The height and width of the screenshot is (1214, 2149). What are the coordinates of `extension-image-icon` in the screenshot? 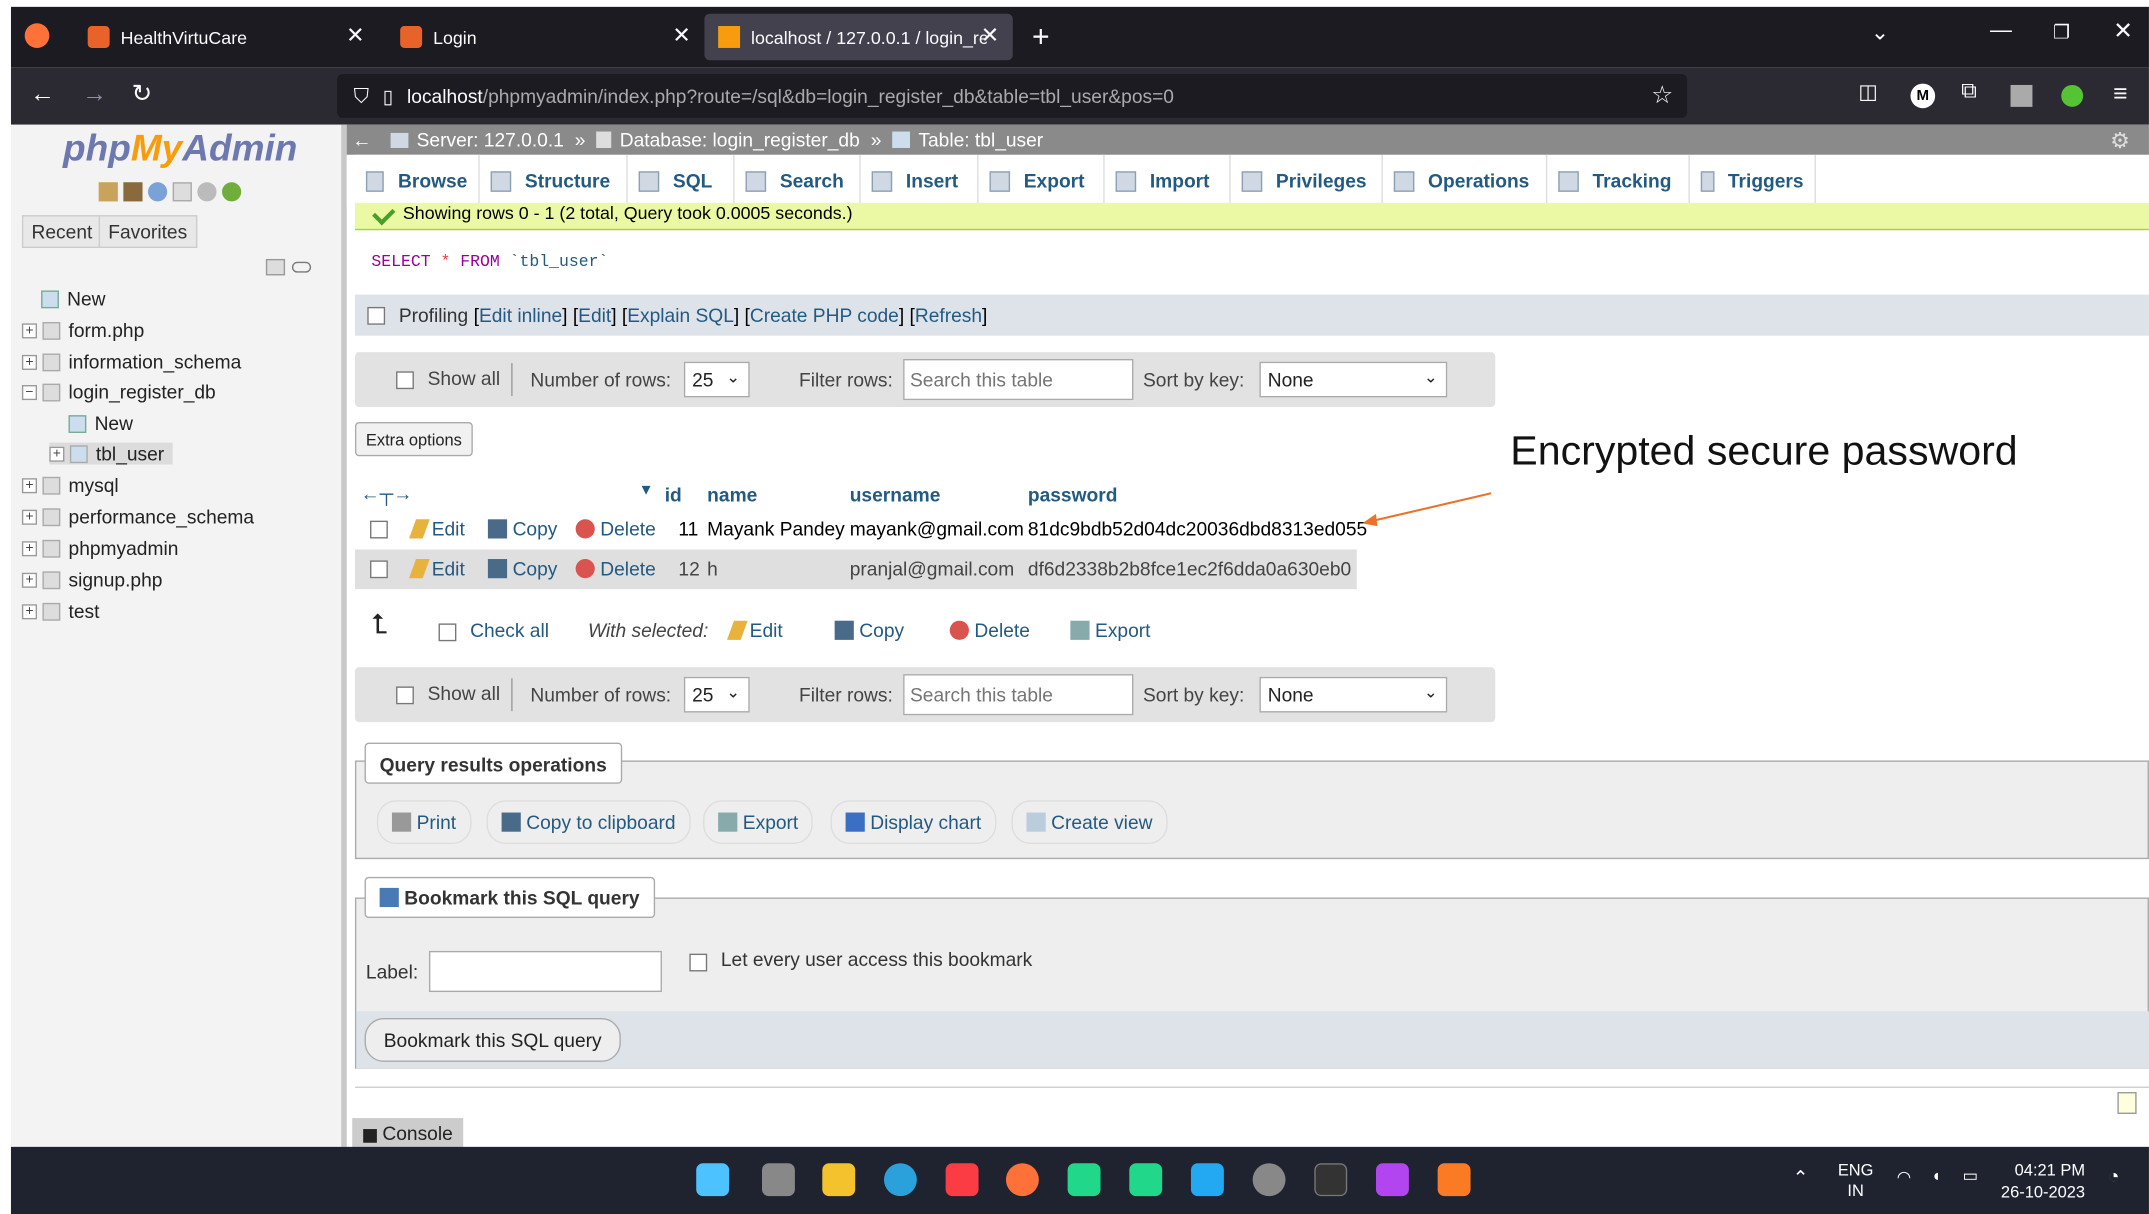 It's located at (2021, 95).